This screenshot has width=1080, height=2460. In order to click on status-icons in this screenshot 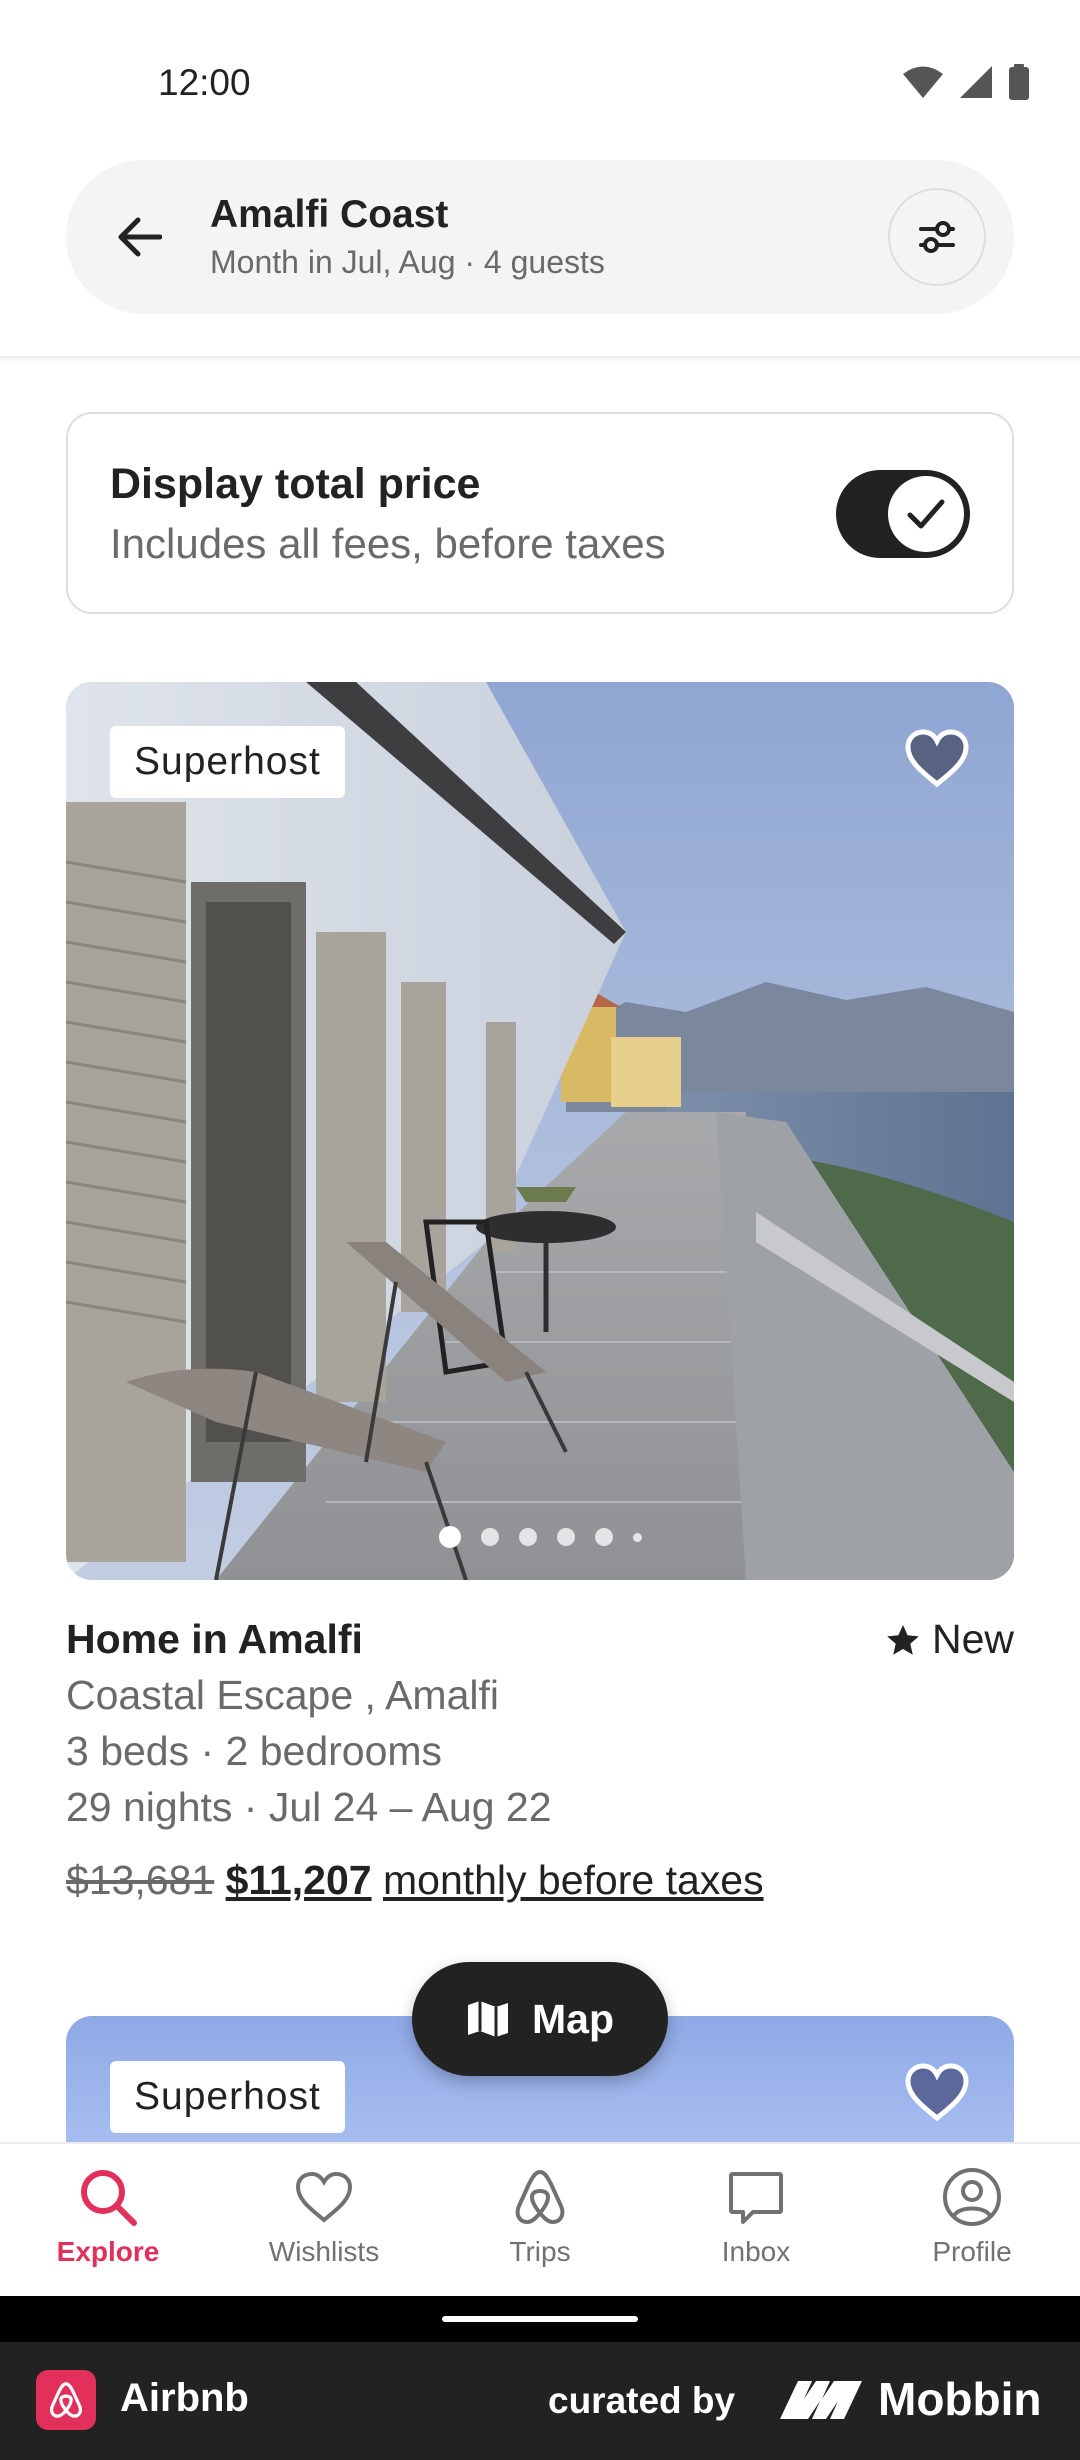, I will do `click(966, 82)`.